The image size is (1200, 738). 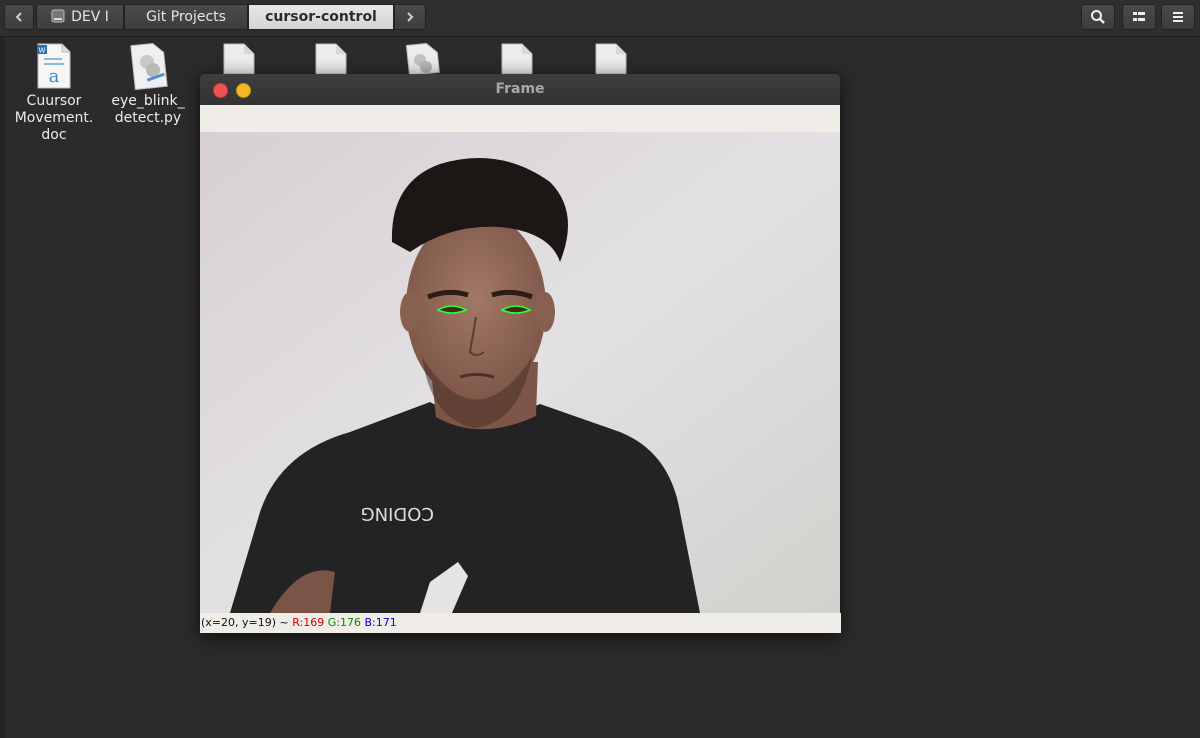 I want to click on breadcrumb-git-projects: Git Projects, so click(x=186, y=17).